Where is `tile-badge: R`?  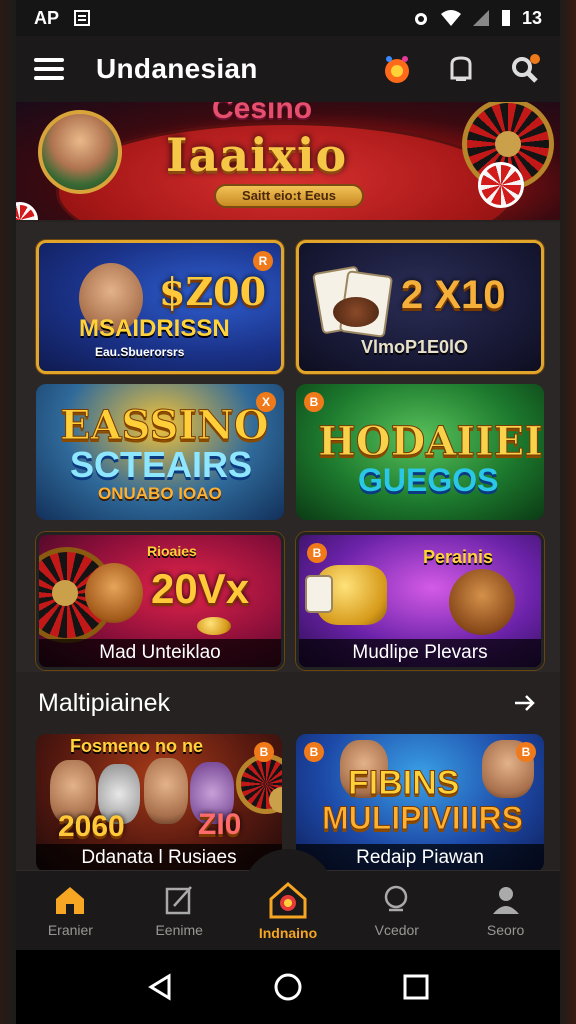 tile-badge: R is located at coordinates (263, 261).